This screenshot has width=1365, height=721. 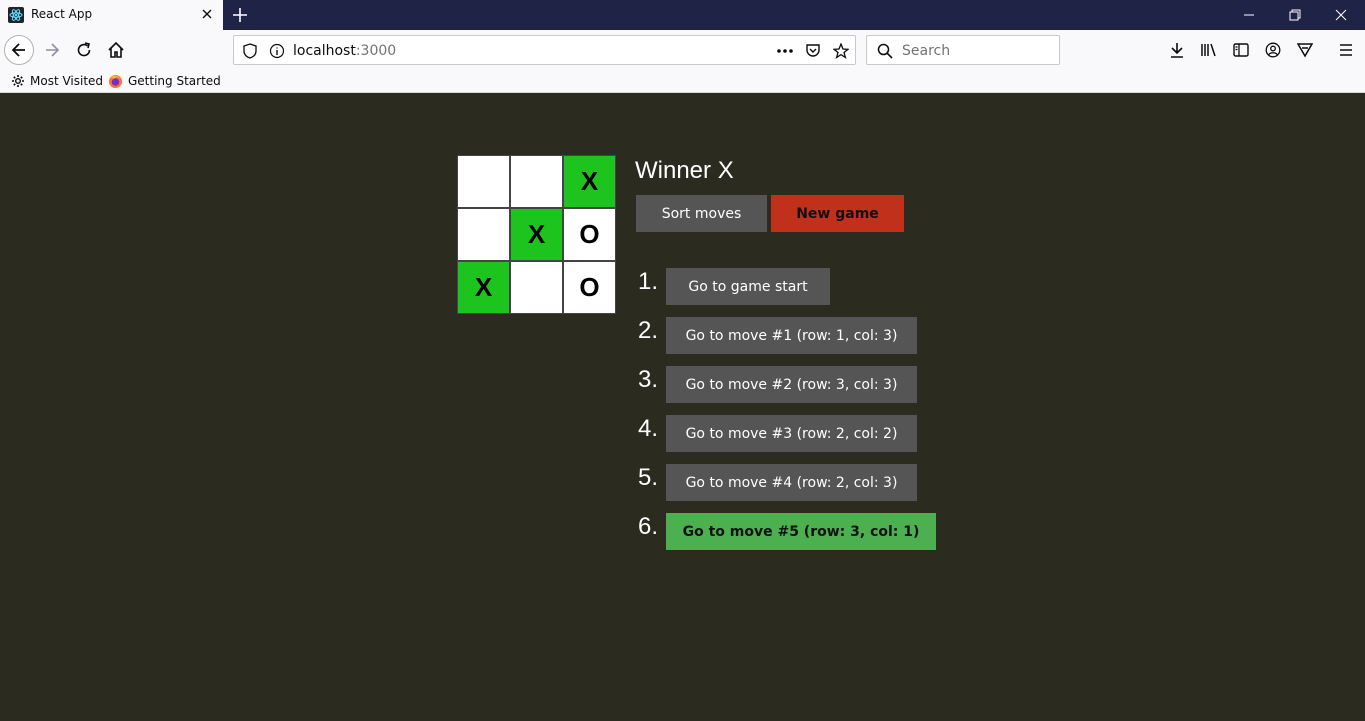 What do you see at coordinates (748, 286) in the screenshot?
I see `go-to-move-button: Go to game start` at bounding box center [748, 286].